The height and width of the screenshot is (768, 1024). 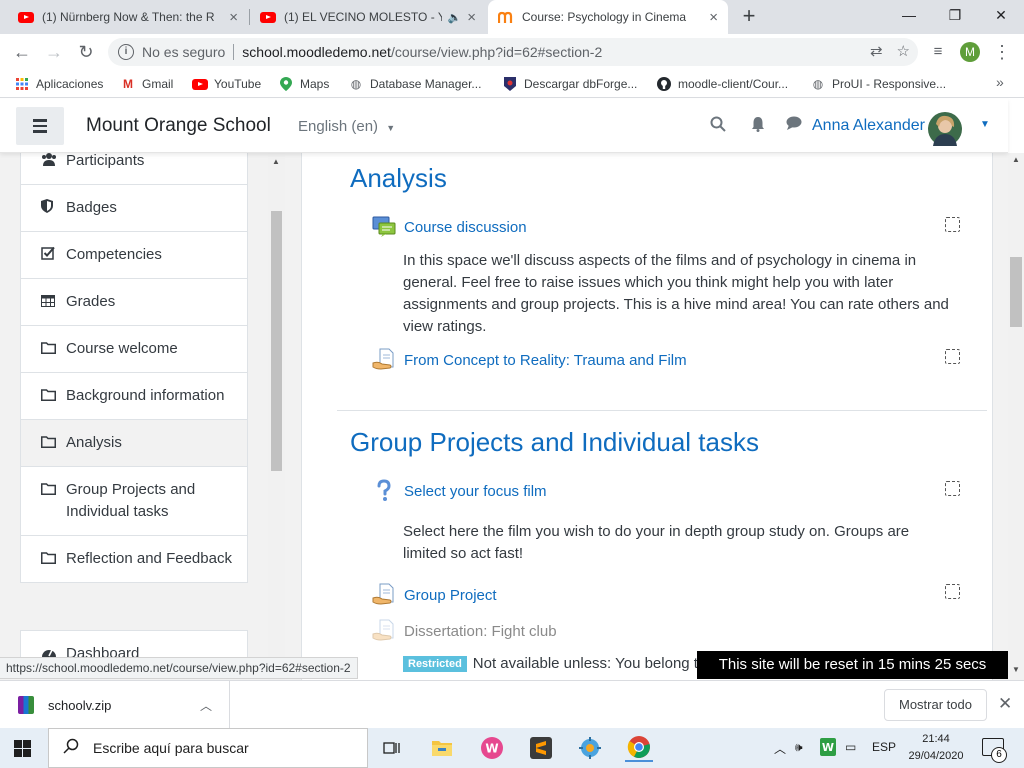 I want to click on bookmark-star-icon: ☆, so click(x=903, y=51).